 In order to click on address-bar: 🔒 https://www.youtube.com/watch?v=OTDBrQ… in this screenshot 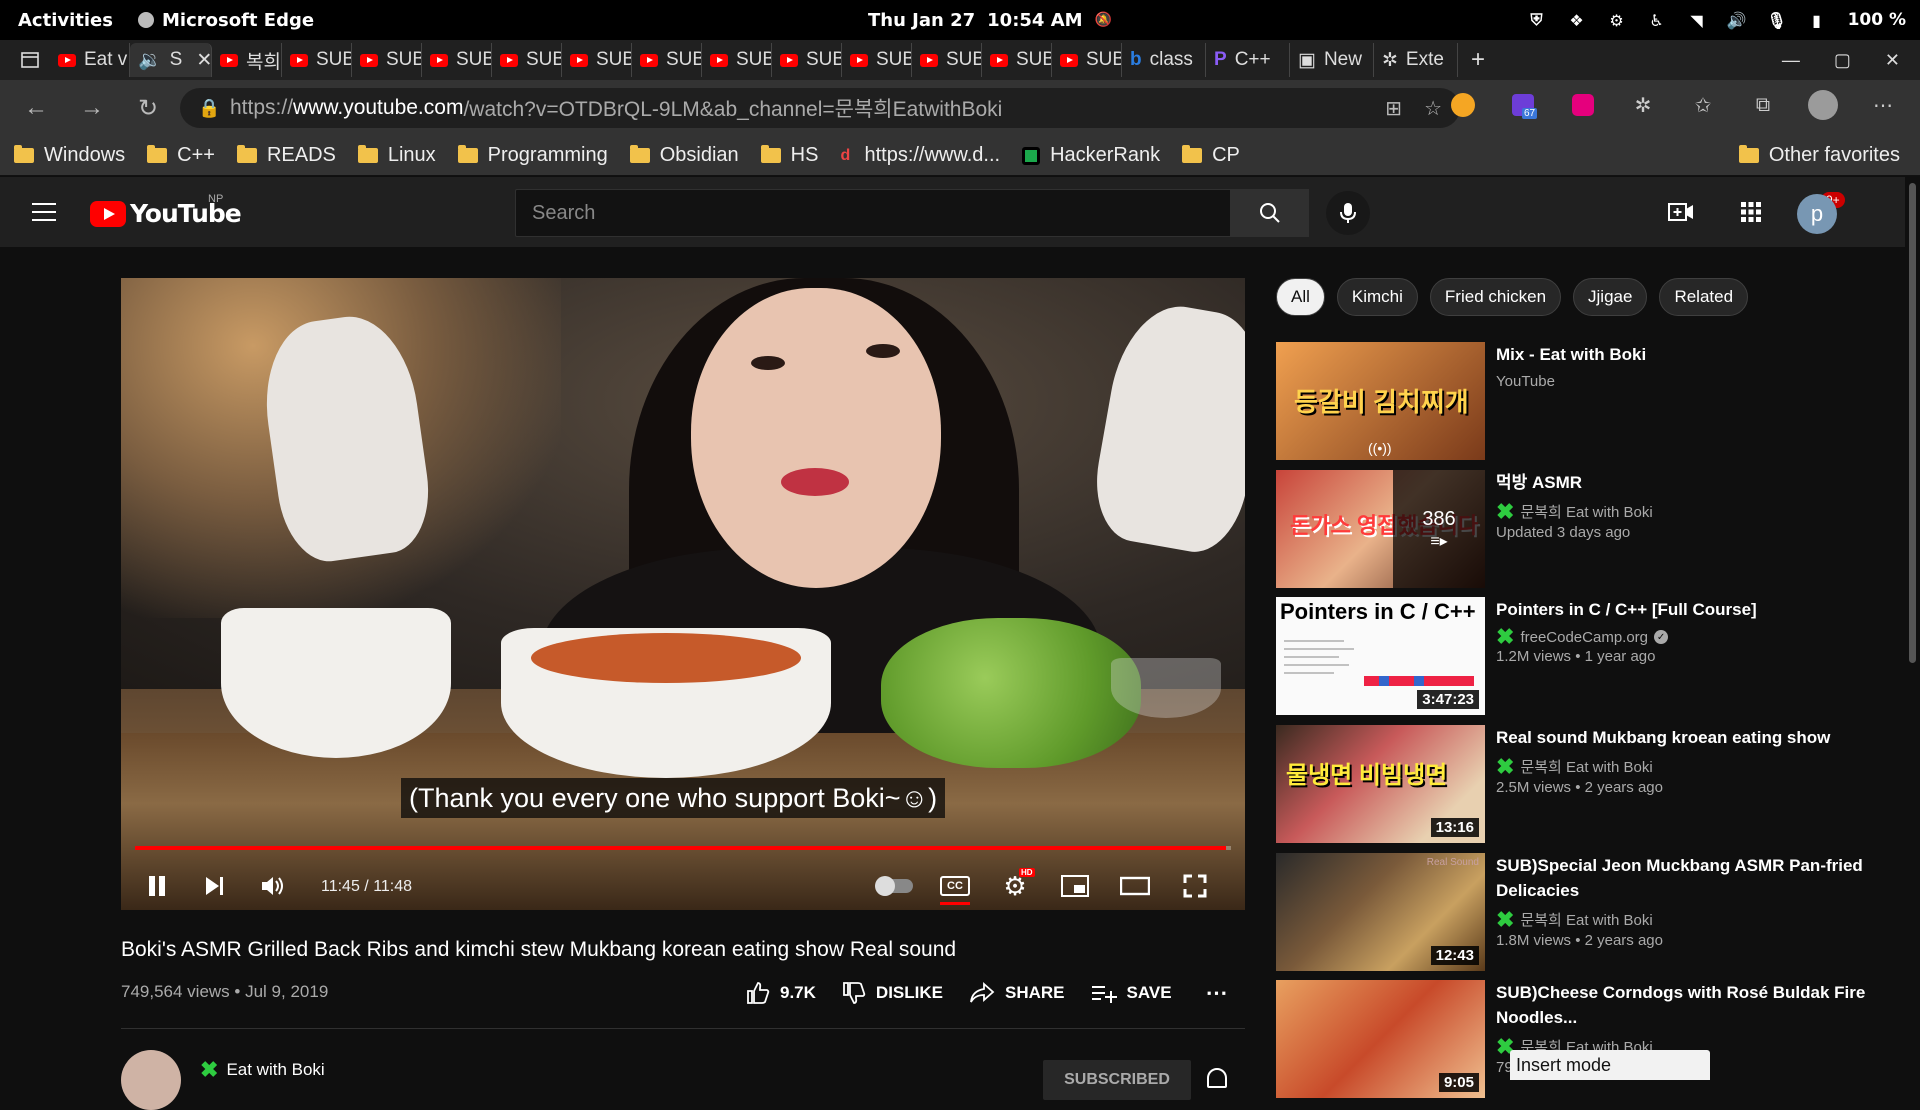, I will do `click(820, 108)`.